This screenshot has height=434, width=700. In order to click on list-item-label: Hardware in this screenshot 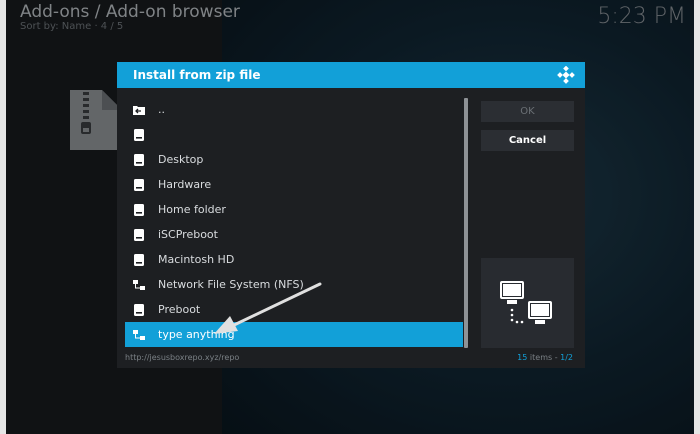, I will do `click(185, 184)`.